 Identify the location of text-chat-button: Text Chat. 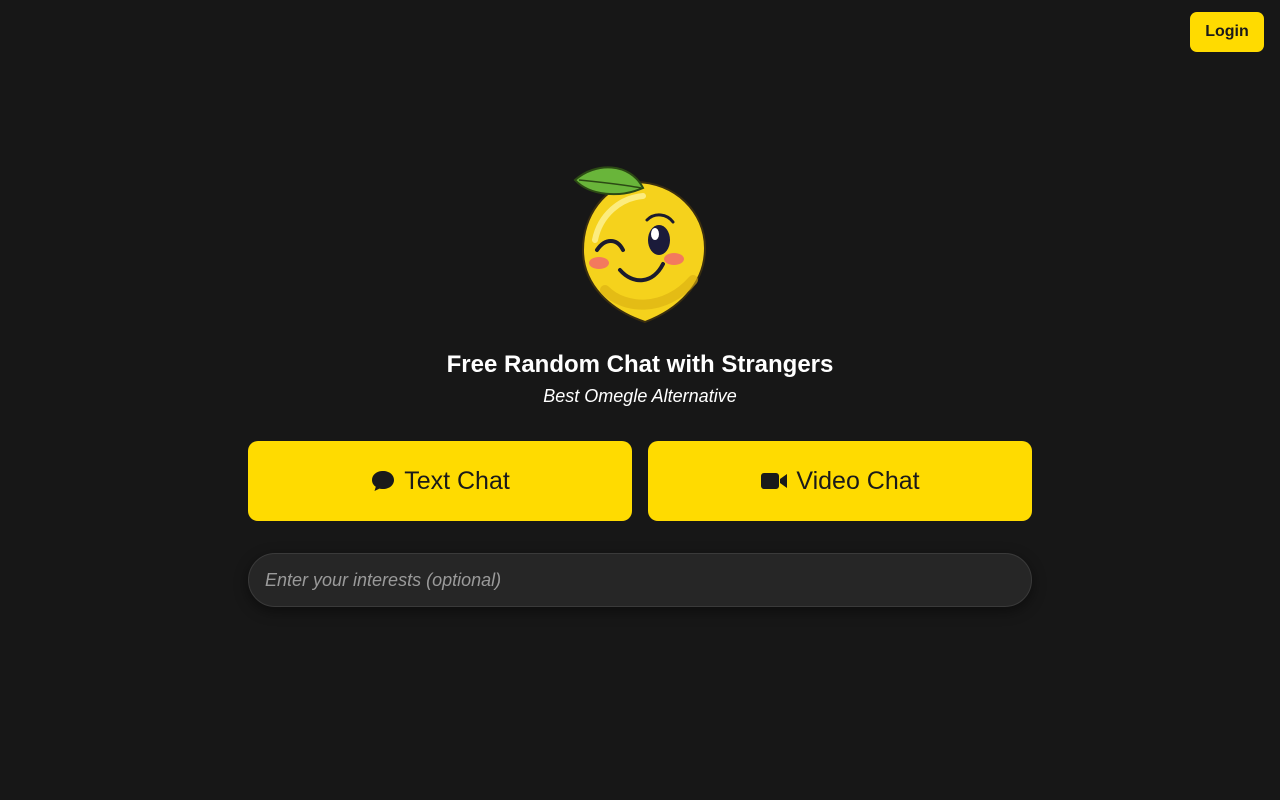
(440, 481).